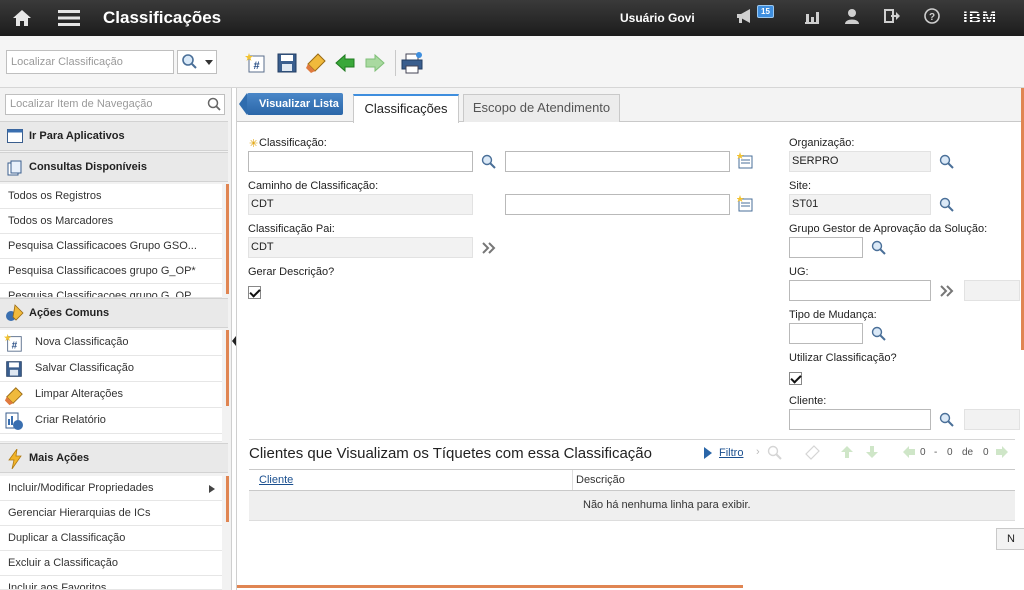  Describe the element at coordinates (812, 18) in the screenshot. I see `chart-icon` at that location.